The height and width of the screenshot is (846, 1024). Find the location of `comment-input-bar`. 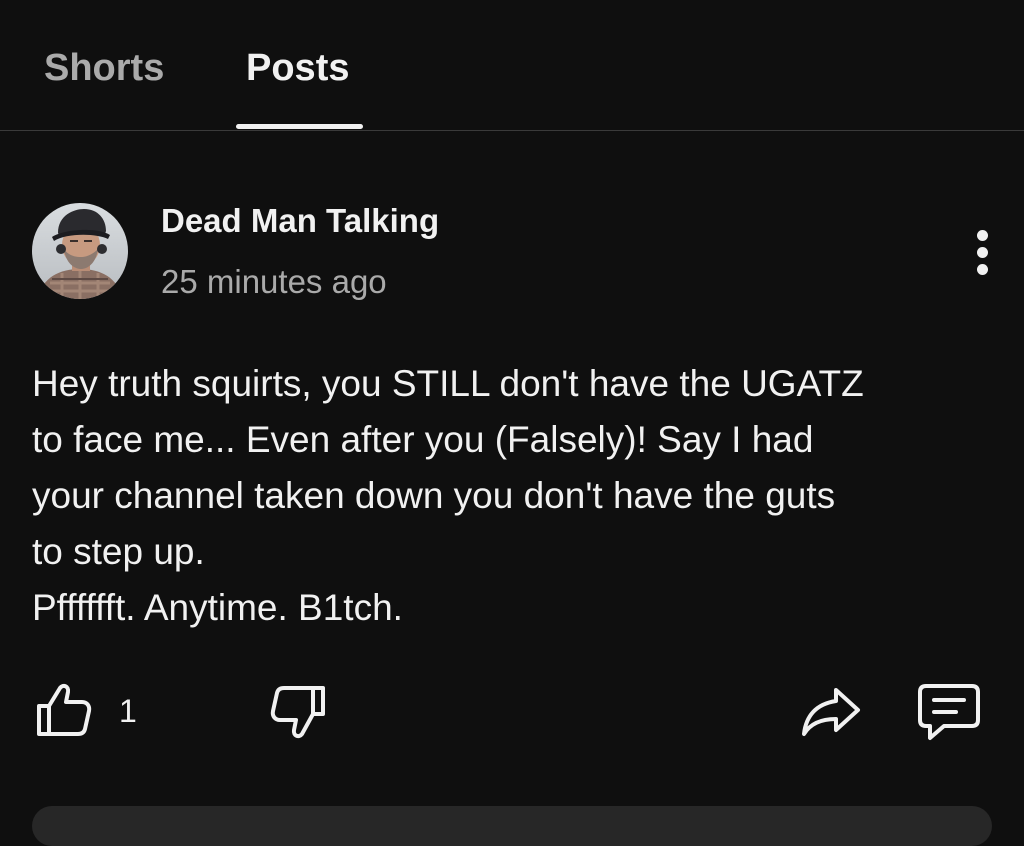

comment-input-bar is located at coordinates (512, 826).